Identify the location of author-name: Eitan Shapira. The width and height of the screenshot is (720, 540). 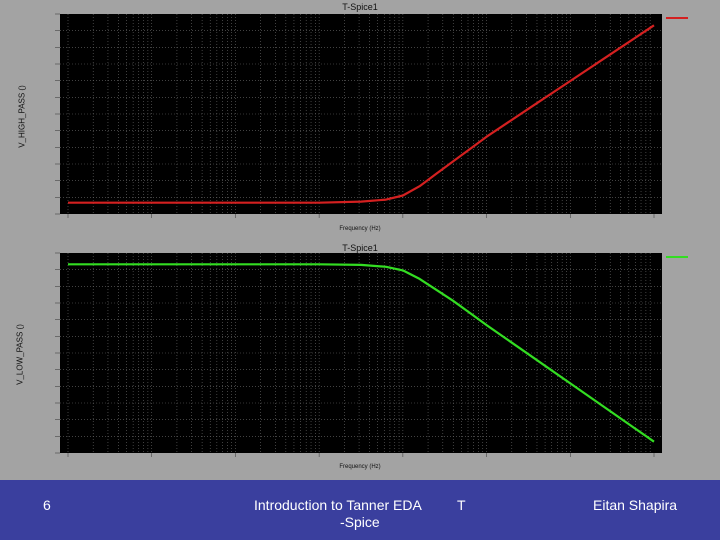
(635, 505).